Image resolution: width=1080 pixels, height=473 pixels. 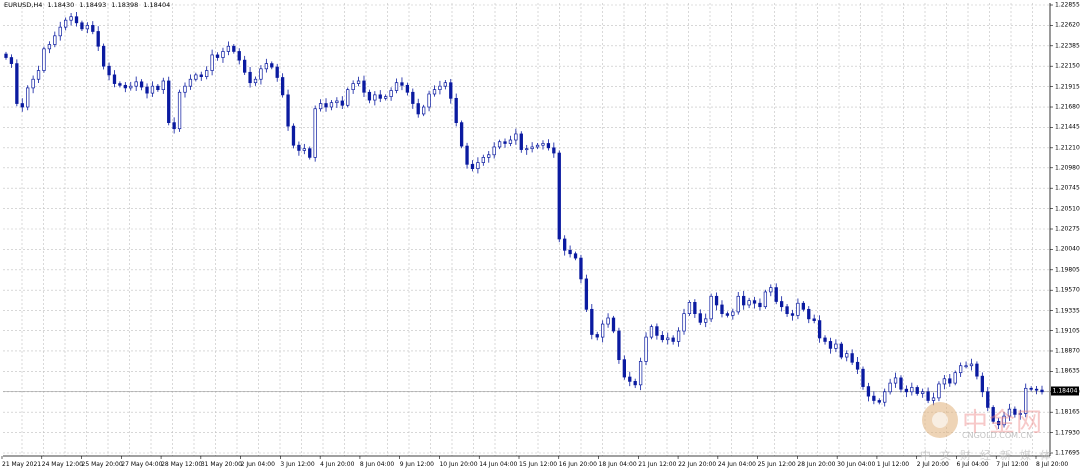 What do you see at coordinates (1067, 331) in the screenshot?
I see `y-tick-label: 1.19105` at bounding box center [1067, 331].